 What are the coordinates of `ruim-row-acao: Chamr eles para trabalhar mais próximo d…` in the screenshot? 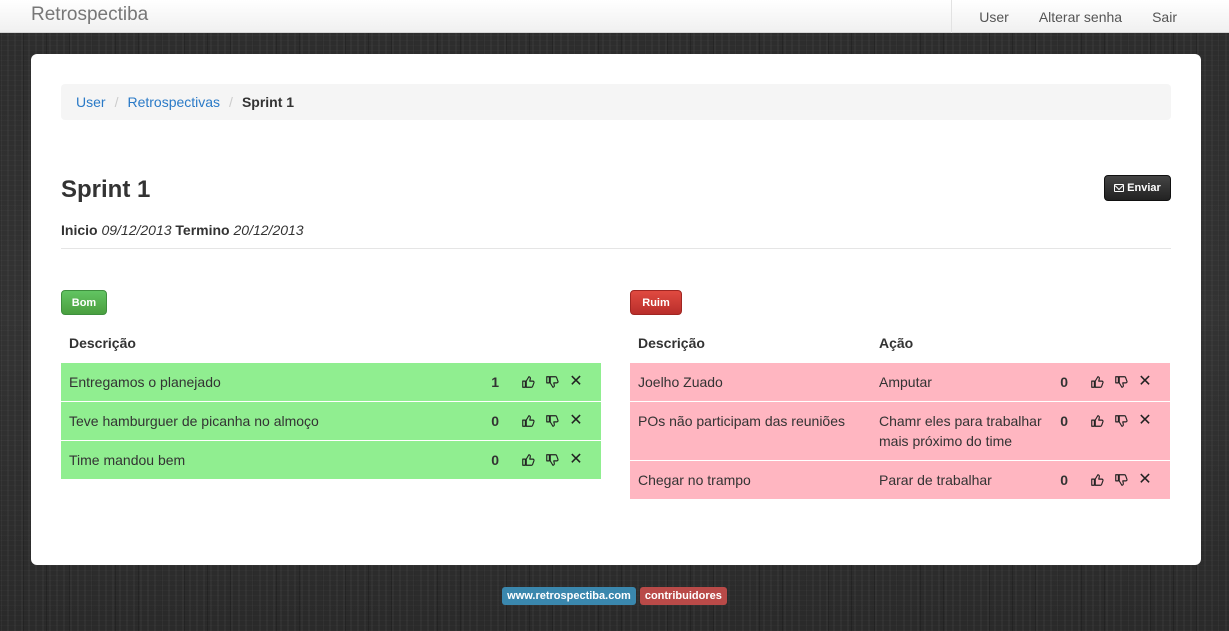 It's located at (961, 430).